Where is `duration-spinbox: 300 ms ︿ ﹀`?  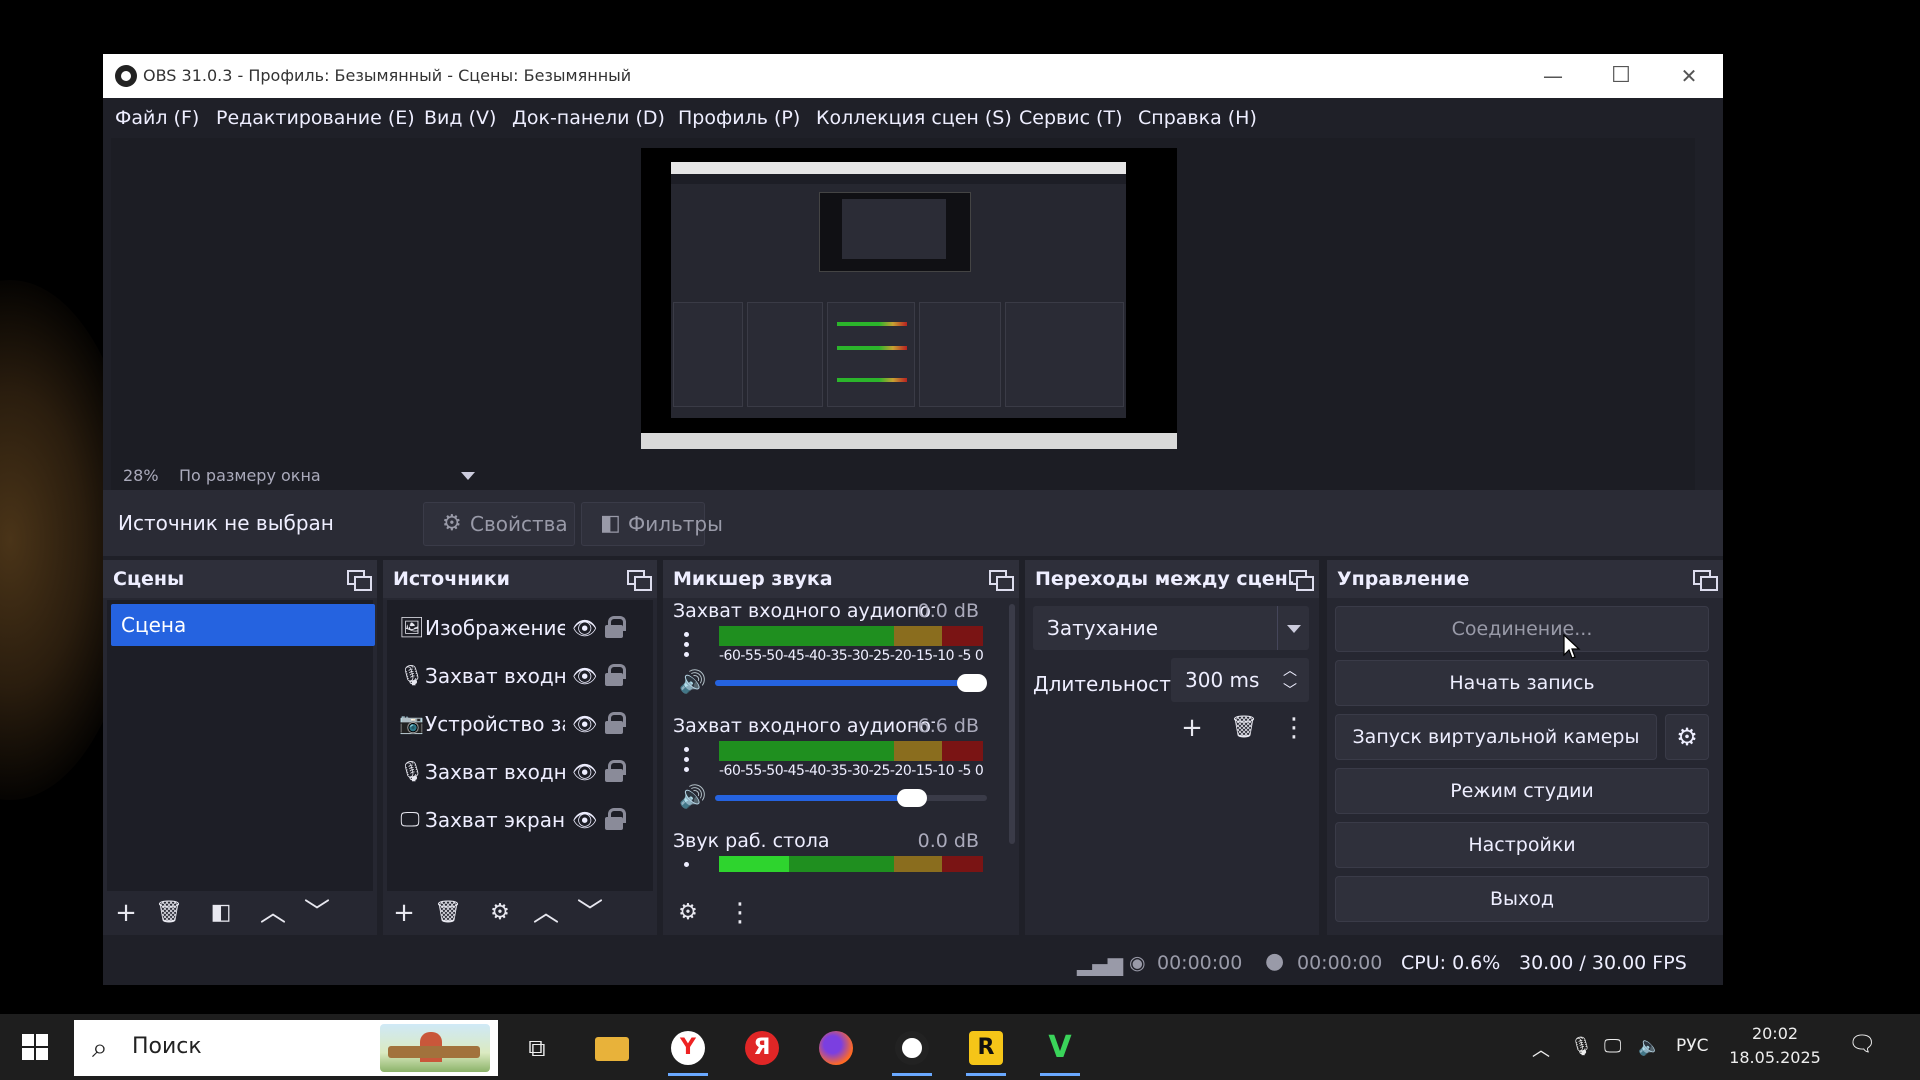 duration-spinbox: 300 ms ︿ ﹀ is located at coordinates (1240, 680).